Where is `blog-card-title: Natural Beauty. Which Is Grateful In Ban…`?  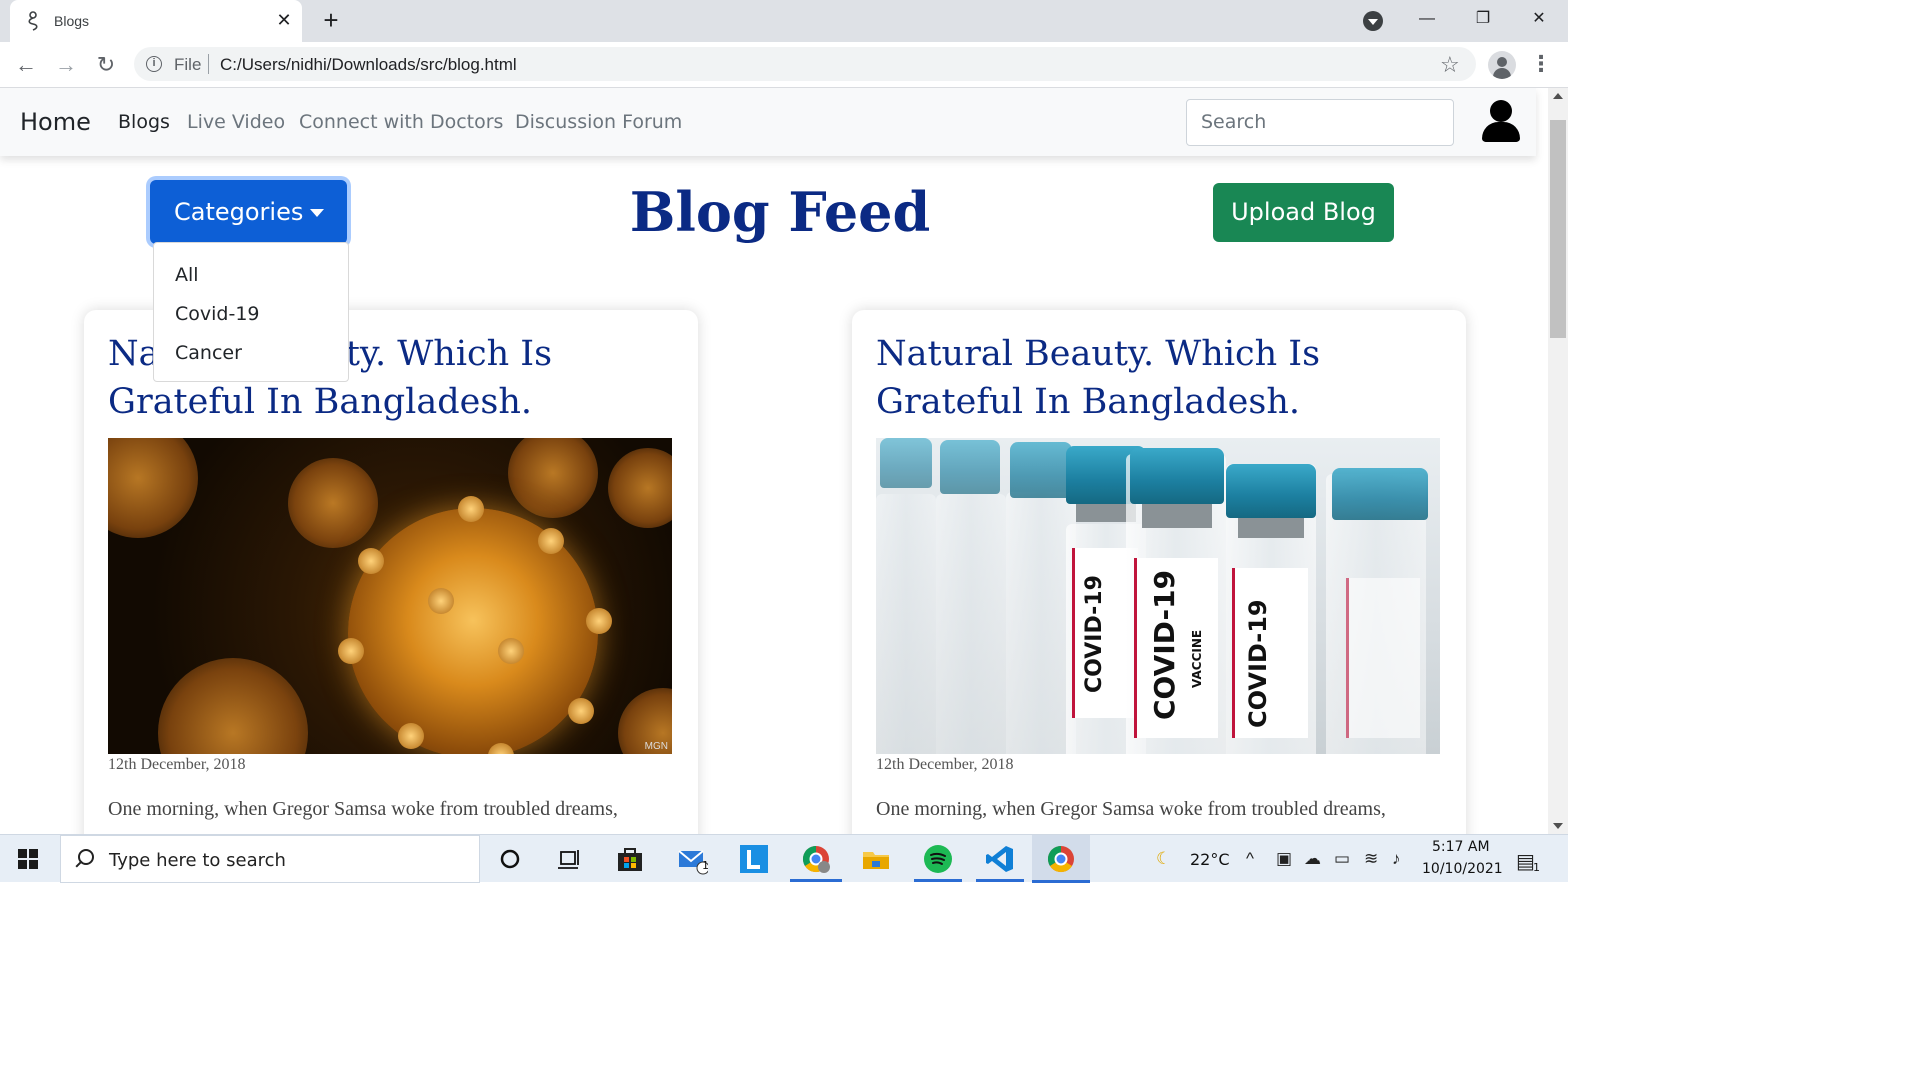 blog-card-title: Natural Beauty. Which Is Grateful In Ban… is located at coordinates (1156, 378).